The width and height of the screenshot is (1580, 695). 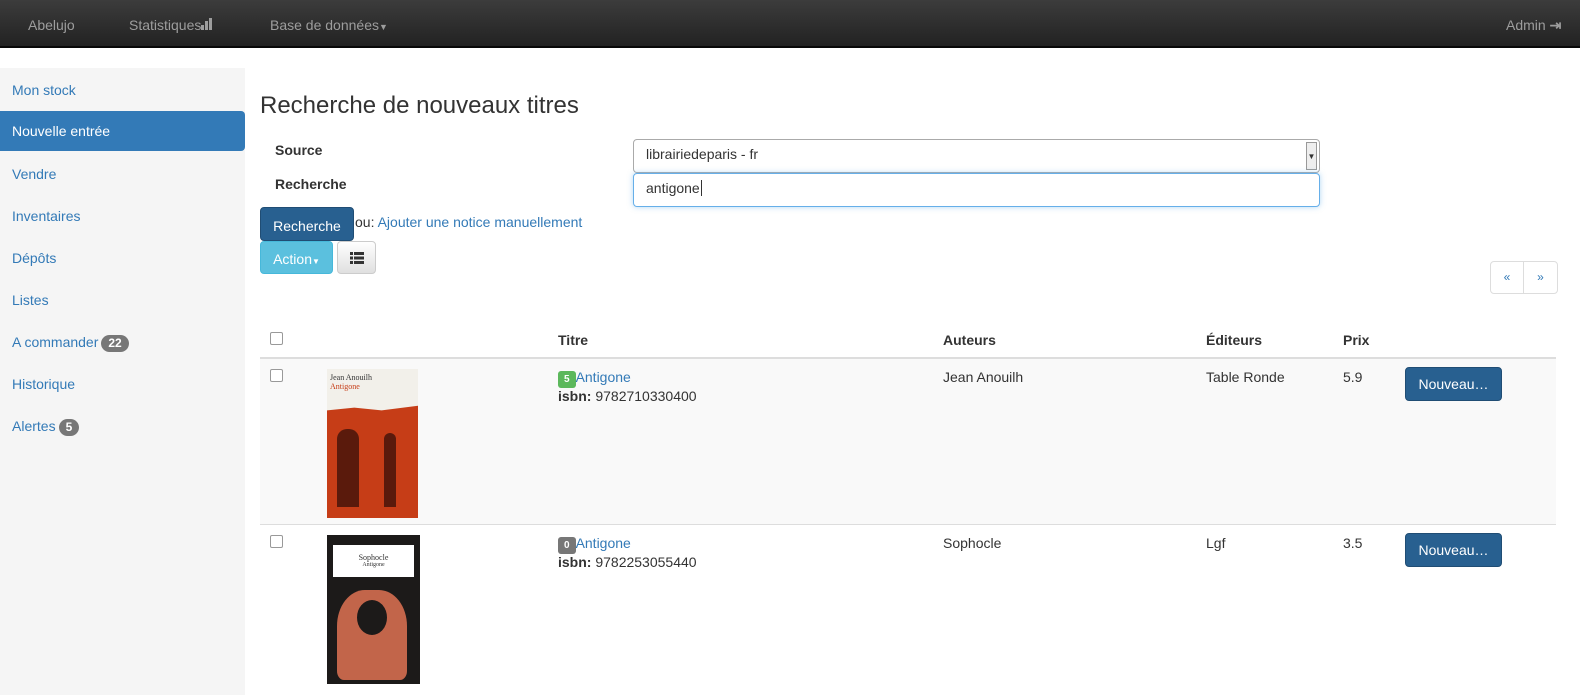 What do you see at coordinates (44, 384) in the screenshot?
I see `sidebar-item-label: Historique` at bounding box center [44, 384].